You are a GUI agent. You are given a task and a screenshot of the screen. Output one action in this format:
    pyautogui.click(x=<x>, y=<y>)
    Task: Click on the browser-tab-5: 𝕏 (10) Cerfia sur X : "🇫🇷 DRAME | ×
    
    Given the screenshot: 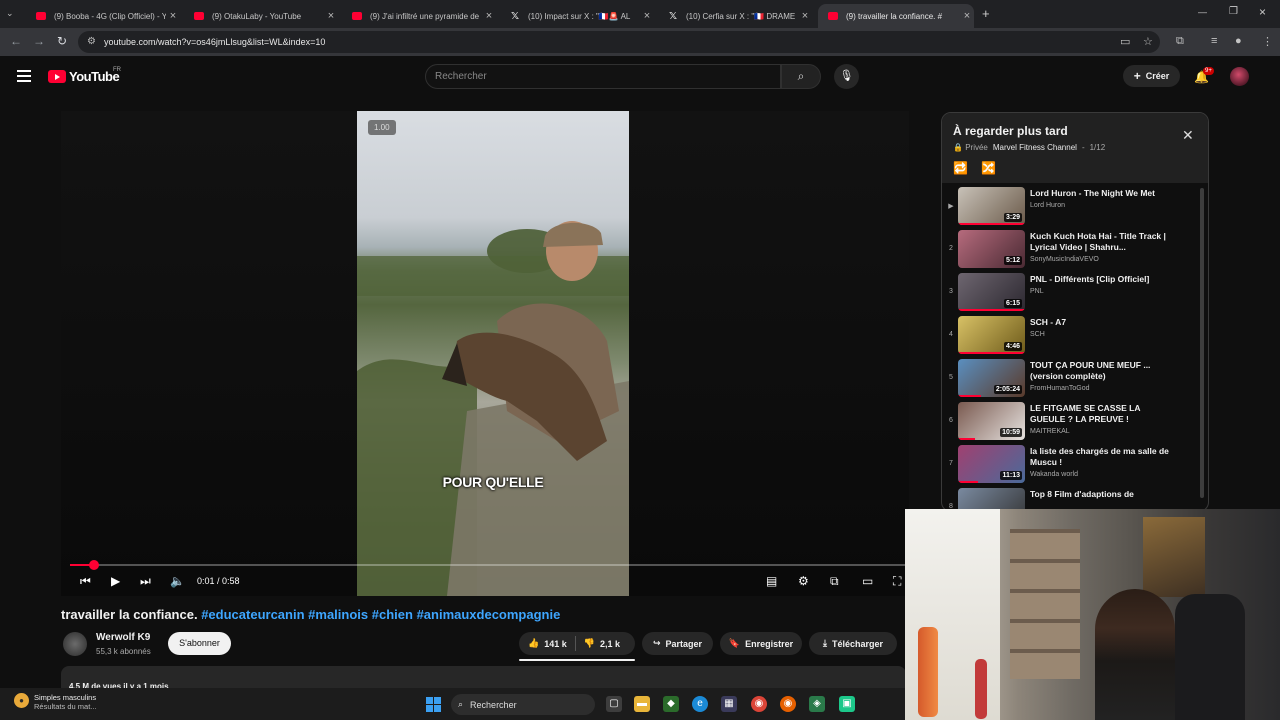 What is the action you would take?
    pyautogui.click(x=735, y=16)
    